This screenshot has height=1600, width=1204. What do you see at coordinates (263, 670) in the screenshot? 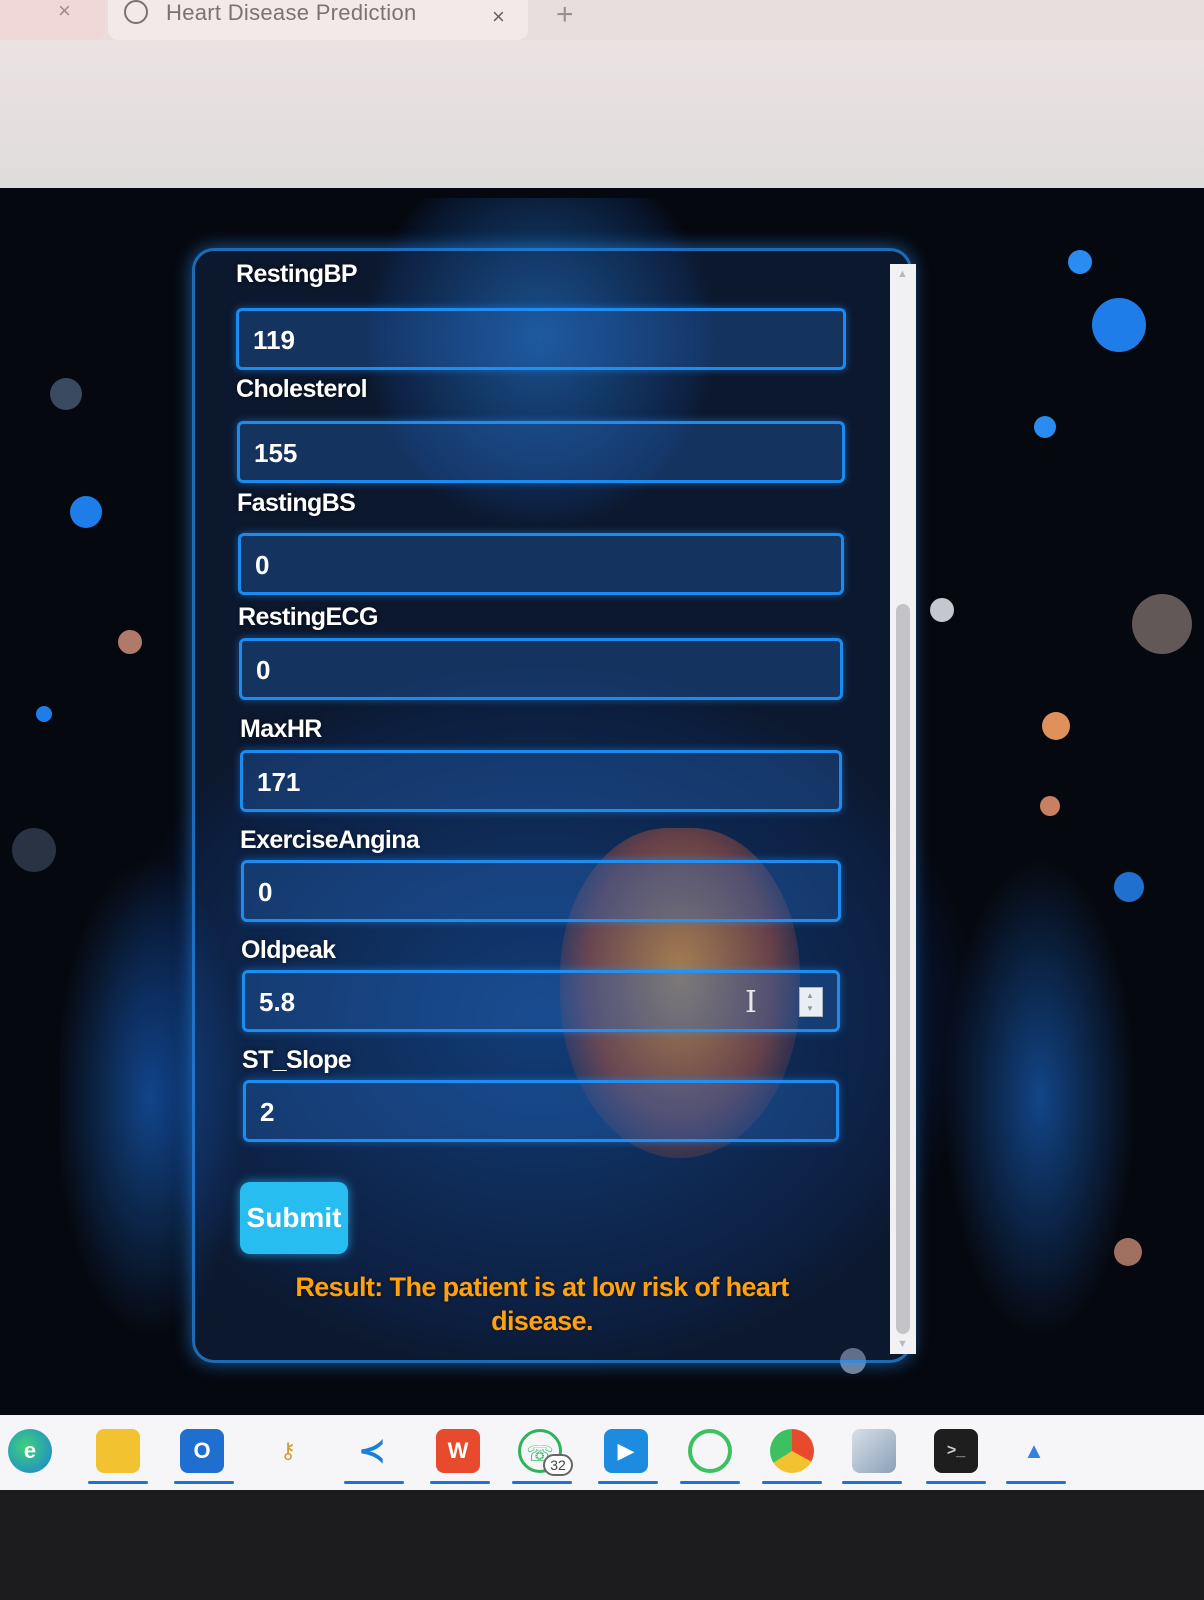
I see `restingecg-value: 0` at bounding box center [263, 670].